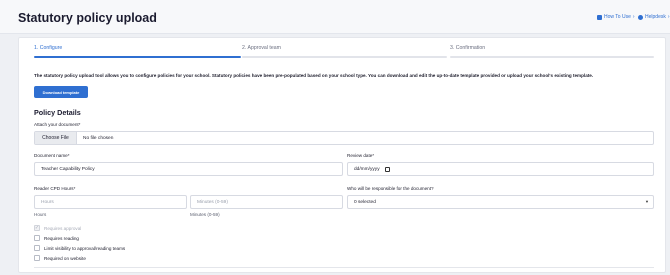 The height and width of the screenshot is (275, 670). Describe the element at coordinates (344, 57) in the screenshot. I see `step-approval-team-bar` at that location.